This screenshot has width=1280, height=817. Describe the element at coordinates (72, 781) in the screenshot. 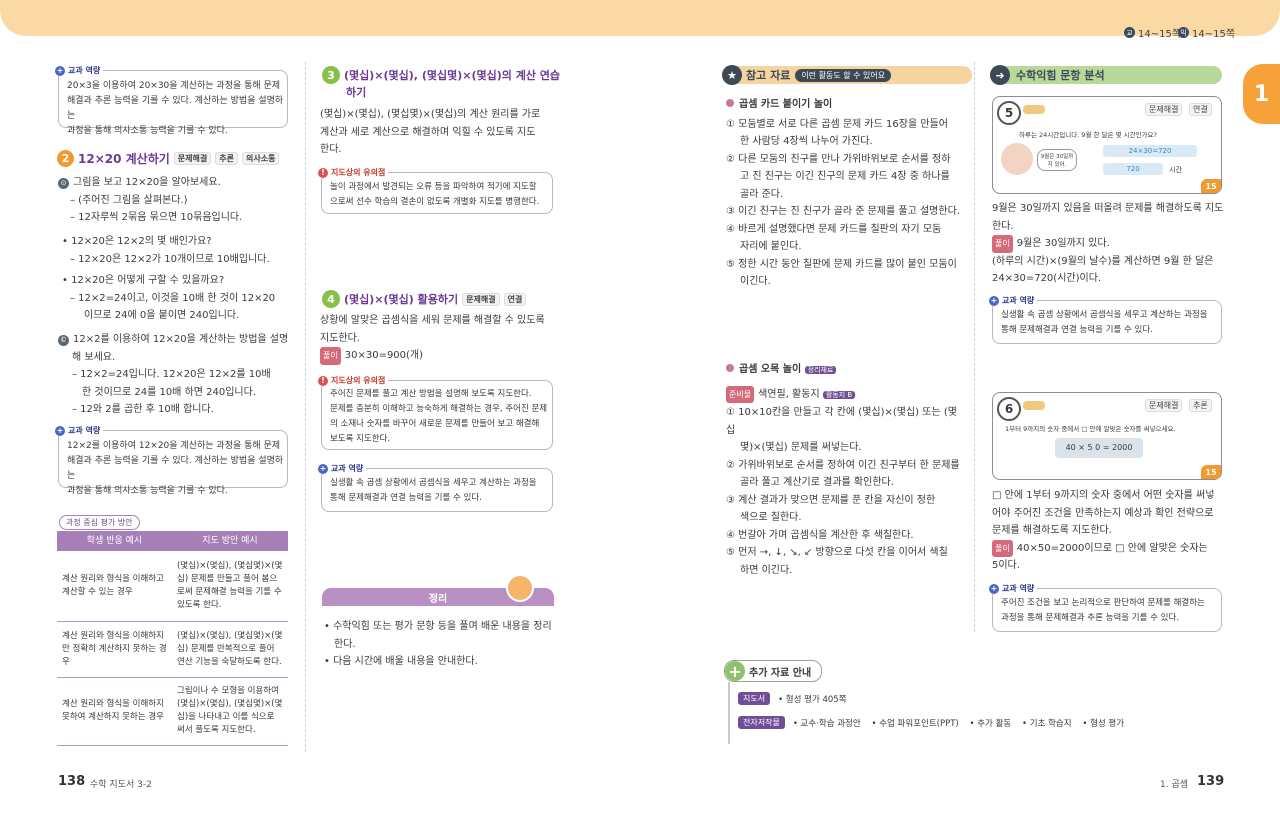

I see `page-number-left: 138` at that location.